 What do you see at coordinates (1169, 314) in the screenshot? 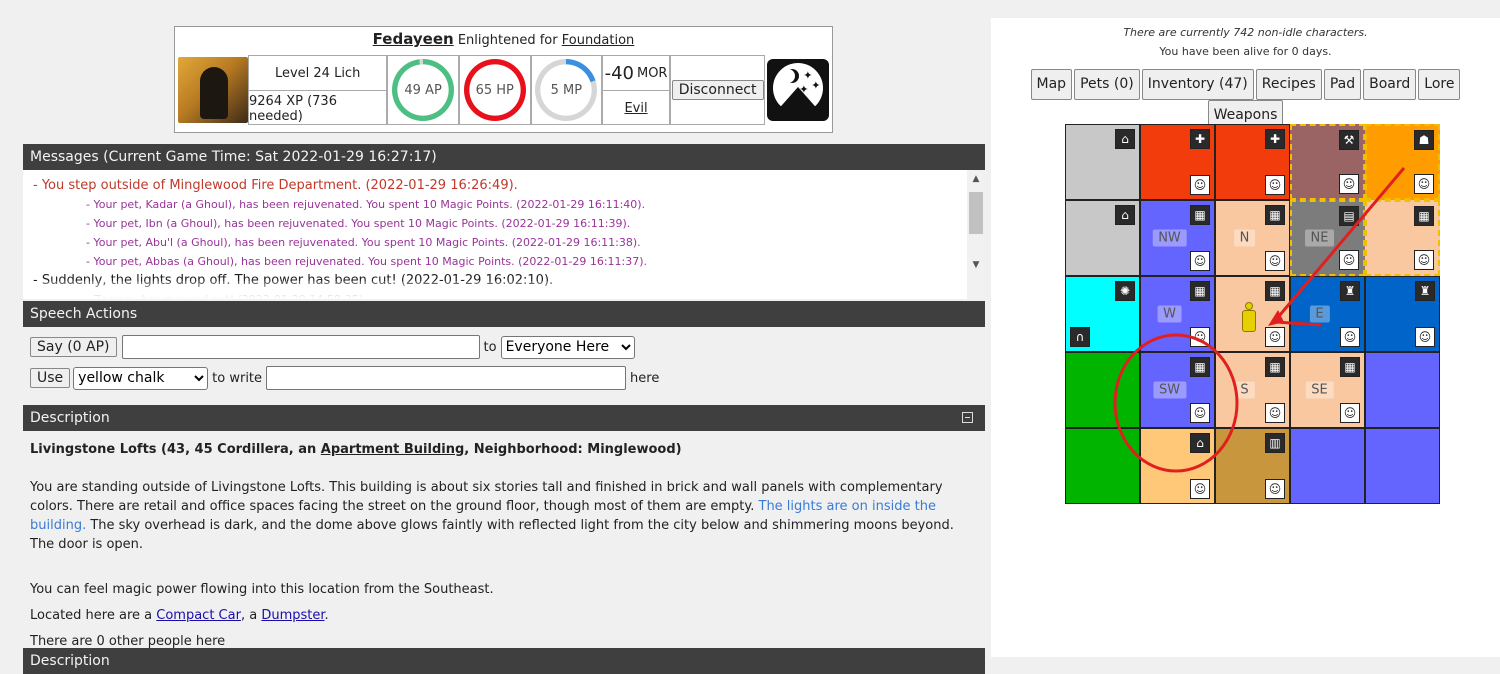
I see `direction-label: W` at bounding box center [1169, 314].